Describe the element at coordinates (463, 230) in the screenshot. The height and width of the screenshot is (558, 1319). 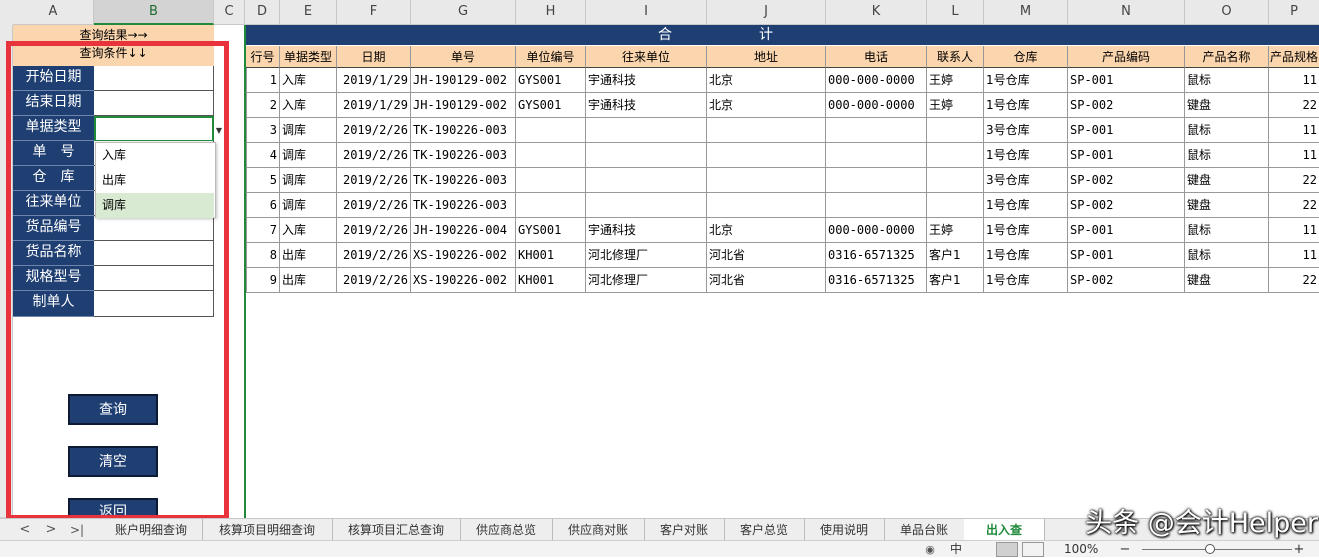
I see `cell-doc-no: JH-190226-004` at that location.